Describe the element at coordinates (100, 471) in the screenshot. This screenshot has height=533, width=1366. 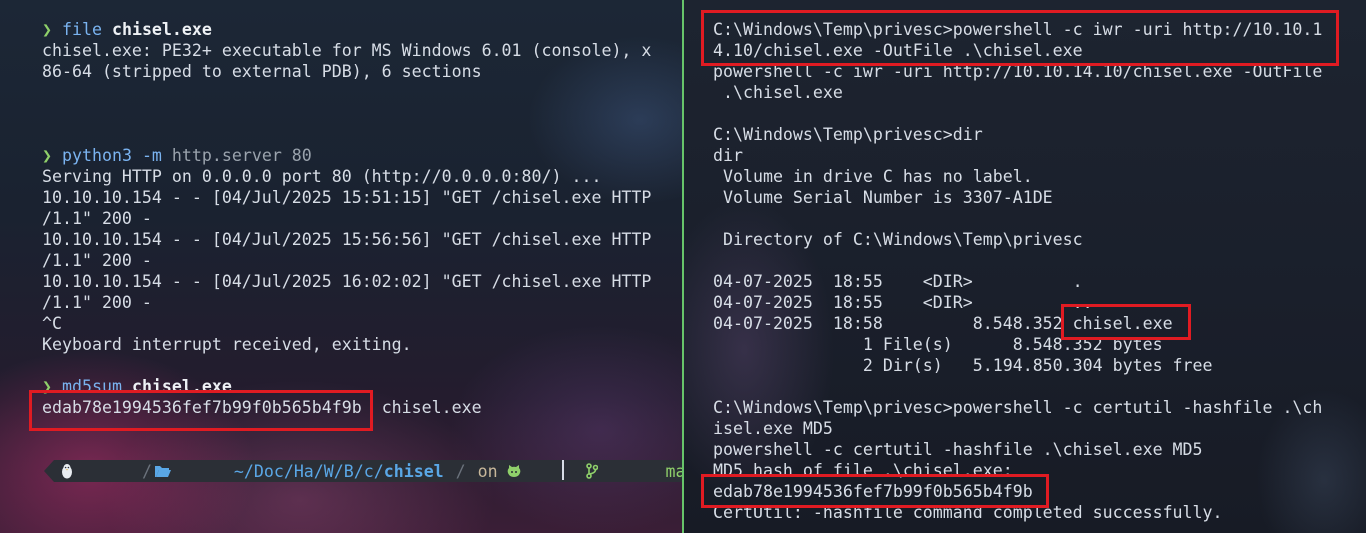
I see `linux-penguin-icon` at that location.